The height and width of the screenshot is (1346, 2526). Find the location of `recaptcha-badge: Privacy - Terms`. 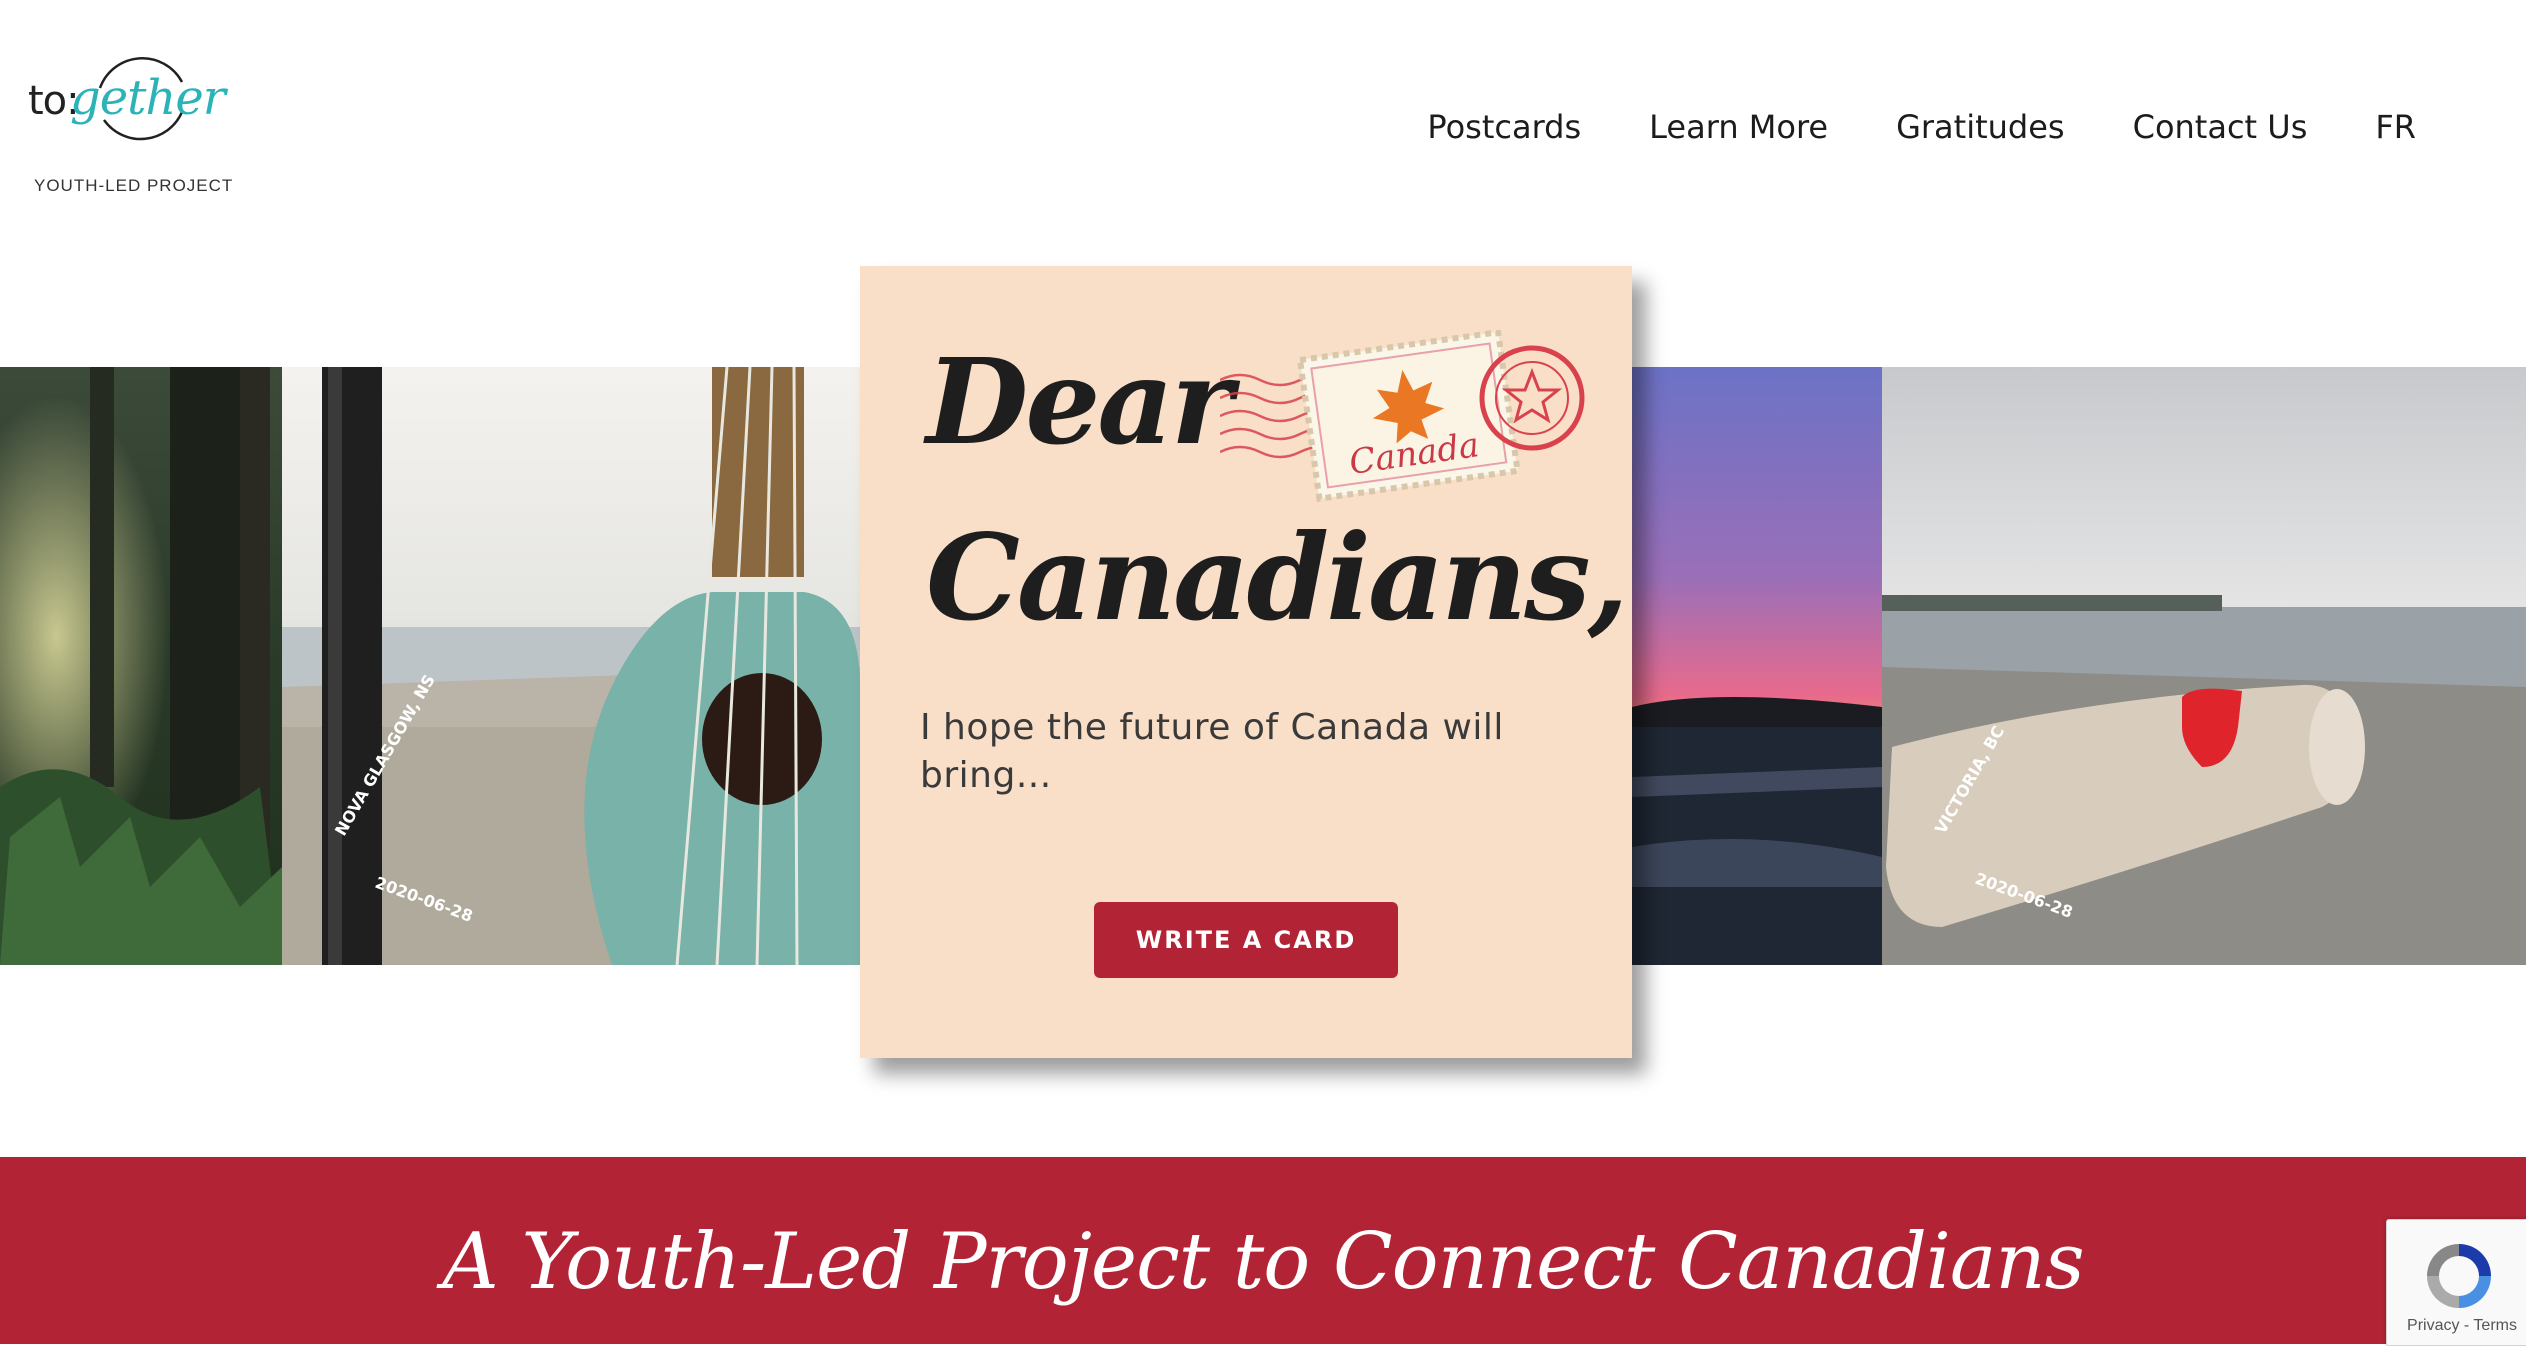

recaptcha-badge: Privacy - Terms is located at coordinates (2456, 1282).